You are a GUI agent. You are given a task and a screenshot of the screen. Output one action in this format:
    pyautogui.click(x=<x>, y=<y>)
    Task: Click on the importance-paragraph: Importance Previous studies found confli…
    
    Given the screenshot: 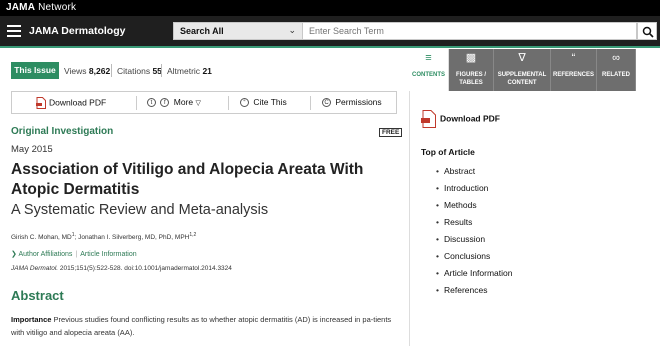 What is the action you would take?
    pyautogui.click(x=204, y=326)
    